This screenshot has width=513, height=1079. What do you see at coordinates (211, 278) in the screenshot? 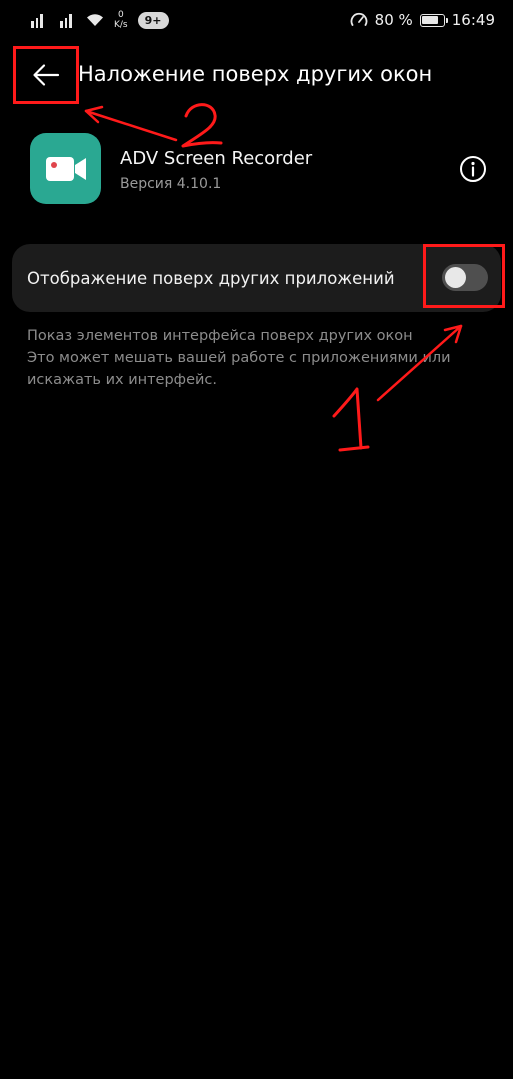
I see `setting-label: Отображение поверх других приложений` at bounding box center [211, 278].